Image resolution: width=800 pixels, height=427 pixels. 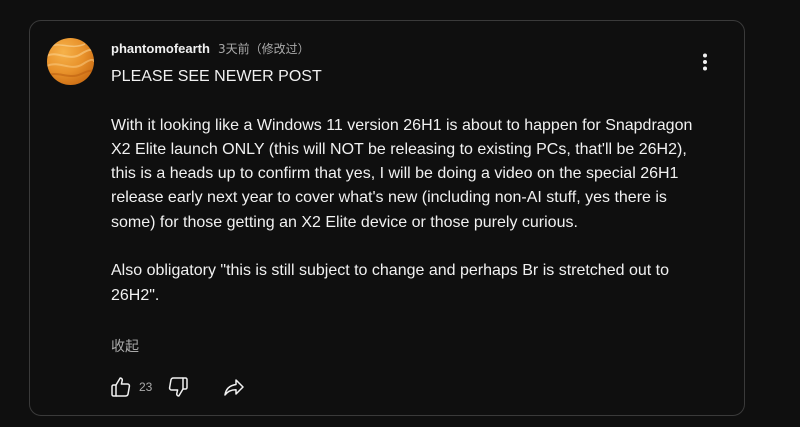 I want to click on comment-paragraph: PLEASE SEE NEWER POST, so click(x=216, y=76).